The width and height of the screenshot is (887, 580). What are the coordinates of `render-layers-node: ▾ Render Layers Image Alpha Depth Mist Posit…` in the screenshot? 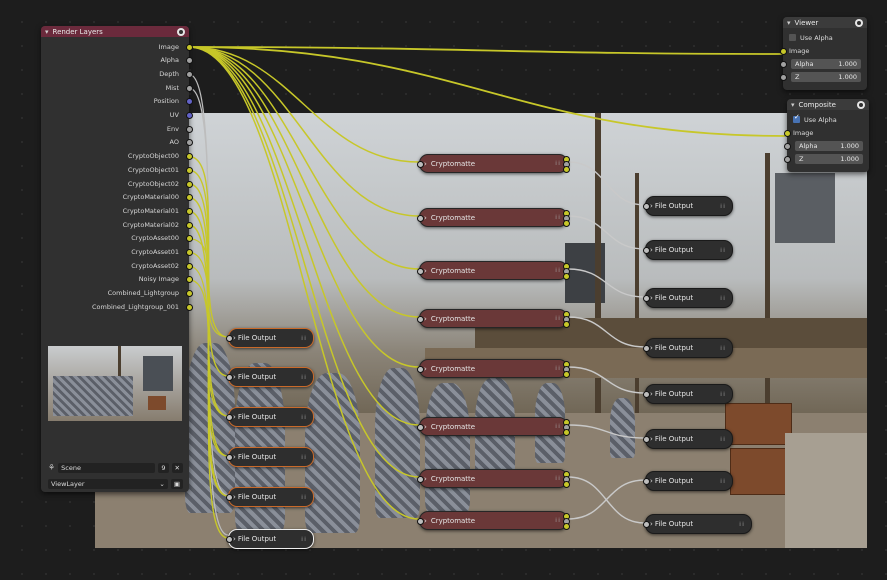 It's located at (117, 259).